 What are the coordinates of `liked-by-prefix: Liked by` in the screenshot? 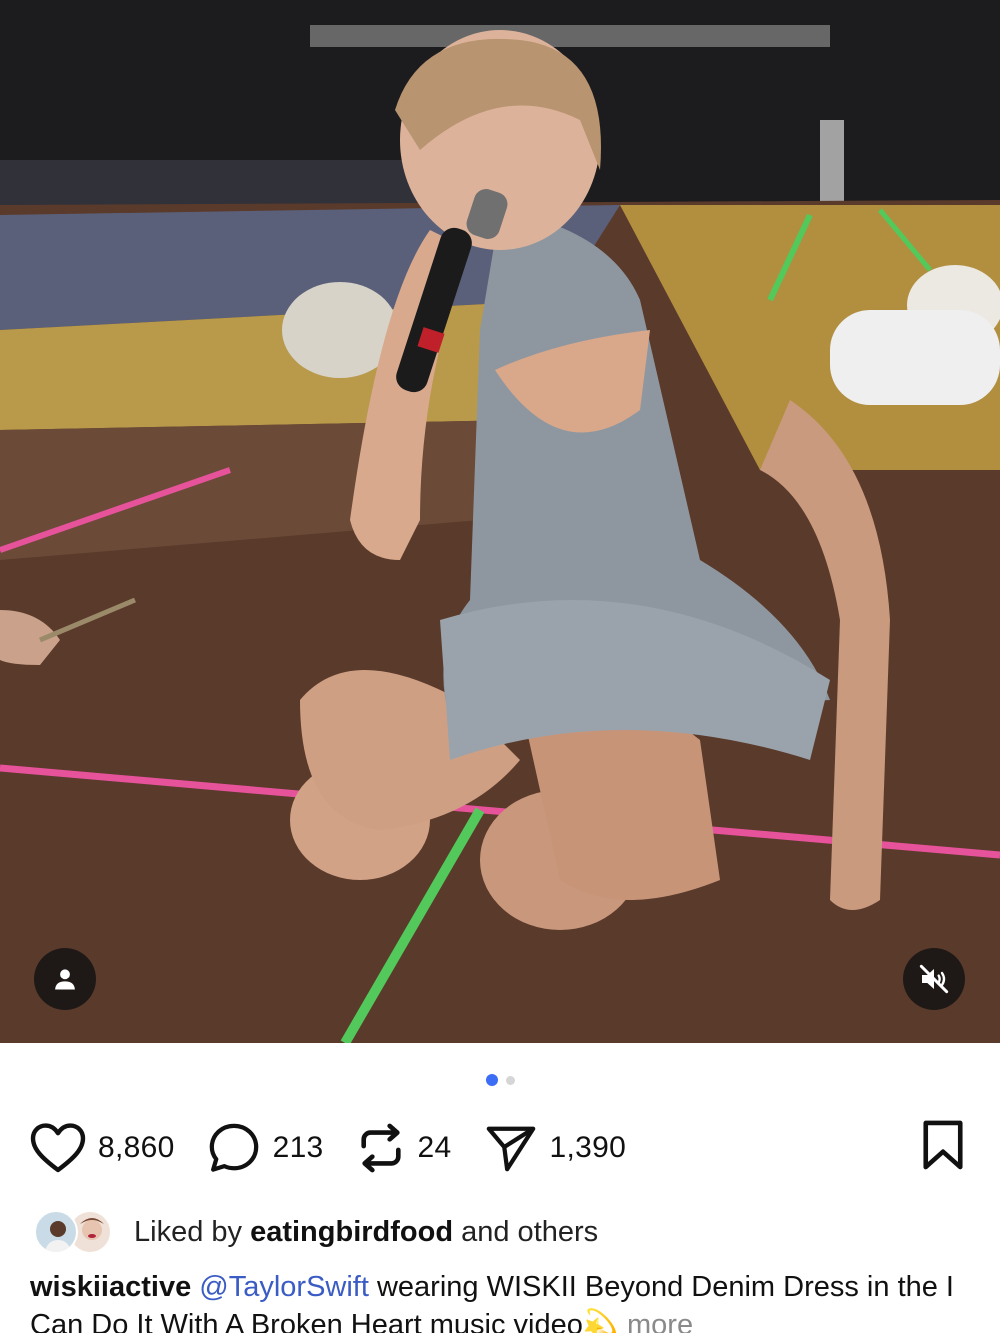 It's located at (192, 1231).